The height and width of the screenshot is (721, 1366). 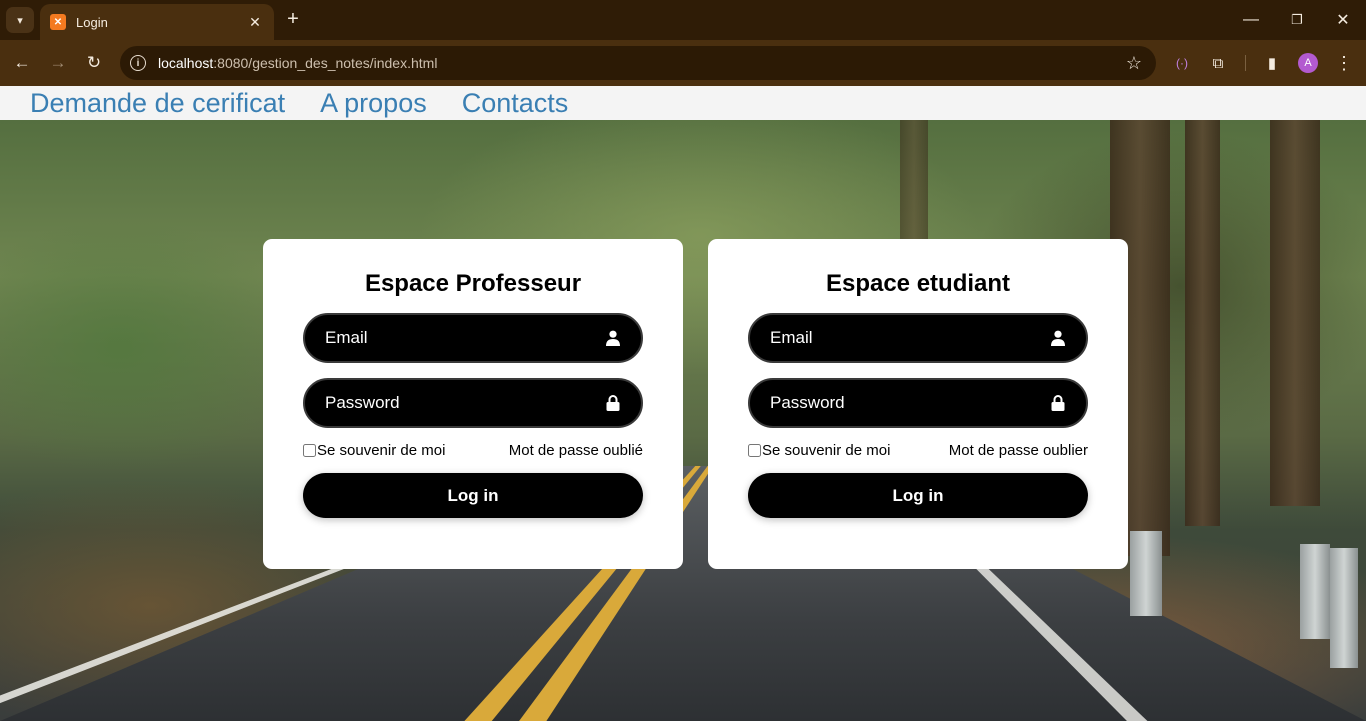 I want to click on extension-loop-icon: (·), so click(x=1182, y=63).